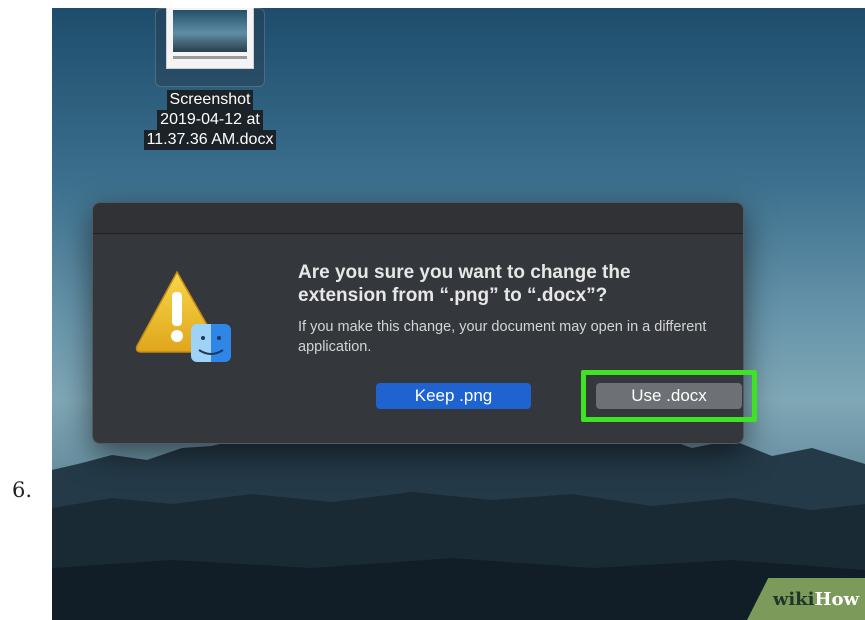 The width and height of the screenshot is (865, 620). What do you see at coordinates (669, 396) in the screenshot?
I see `use-docx-button: Use .docx` at bounding box center [669, 396].